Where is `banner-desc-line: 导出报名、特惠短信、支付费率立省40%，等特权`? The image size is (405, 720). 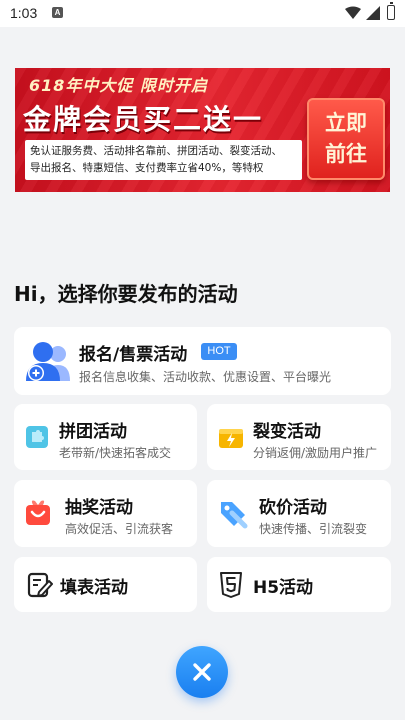
banner-desc-line: 导出报名、特惠短信、支付费率立省40%，等特权 is located at coordinates (147, 168).